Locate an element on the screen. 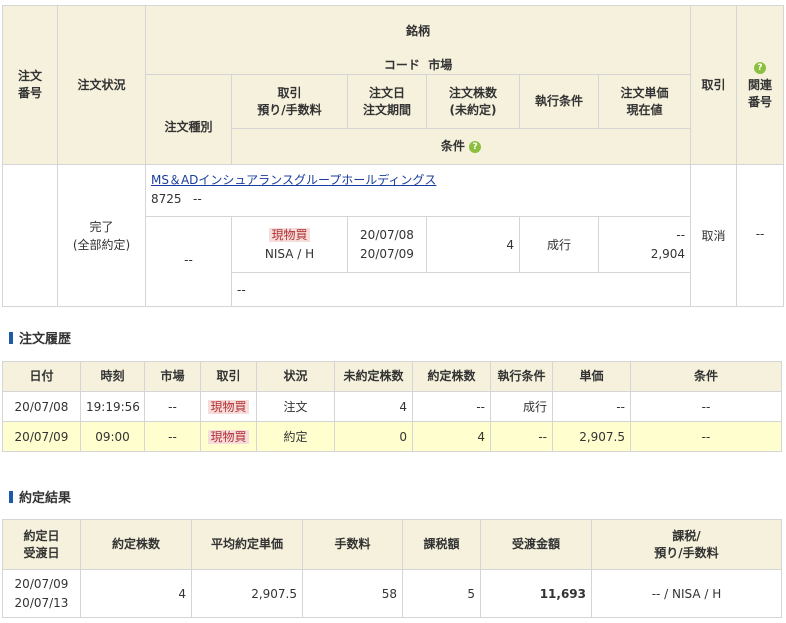 The height and width of the screenshot is (623, 786). history-time: 09:00 is located at coordinates (112, 436).